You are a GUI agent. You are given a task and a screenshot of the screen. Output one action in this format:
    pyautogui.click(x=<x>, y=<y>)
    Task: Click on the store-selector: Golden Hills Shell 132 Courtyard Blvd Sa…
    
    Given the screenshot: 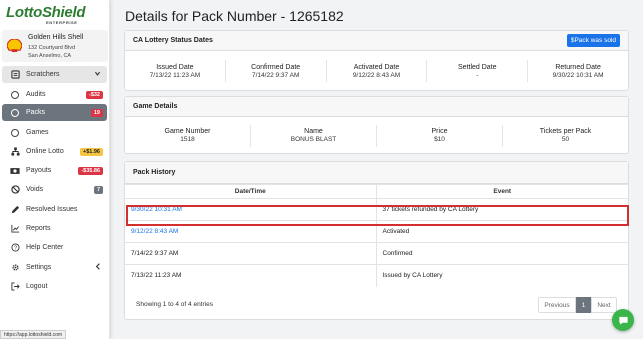 What is the action you would take?
    pyautogui.click(x=55, y=46)
    